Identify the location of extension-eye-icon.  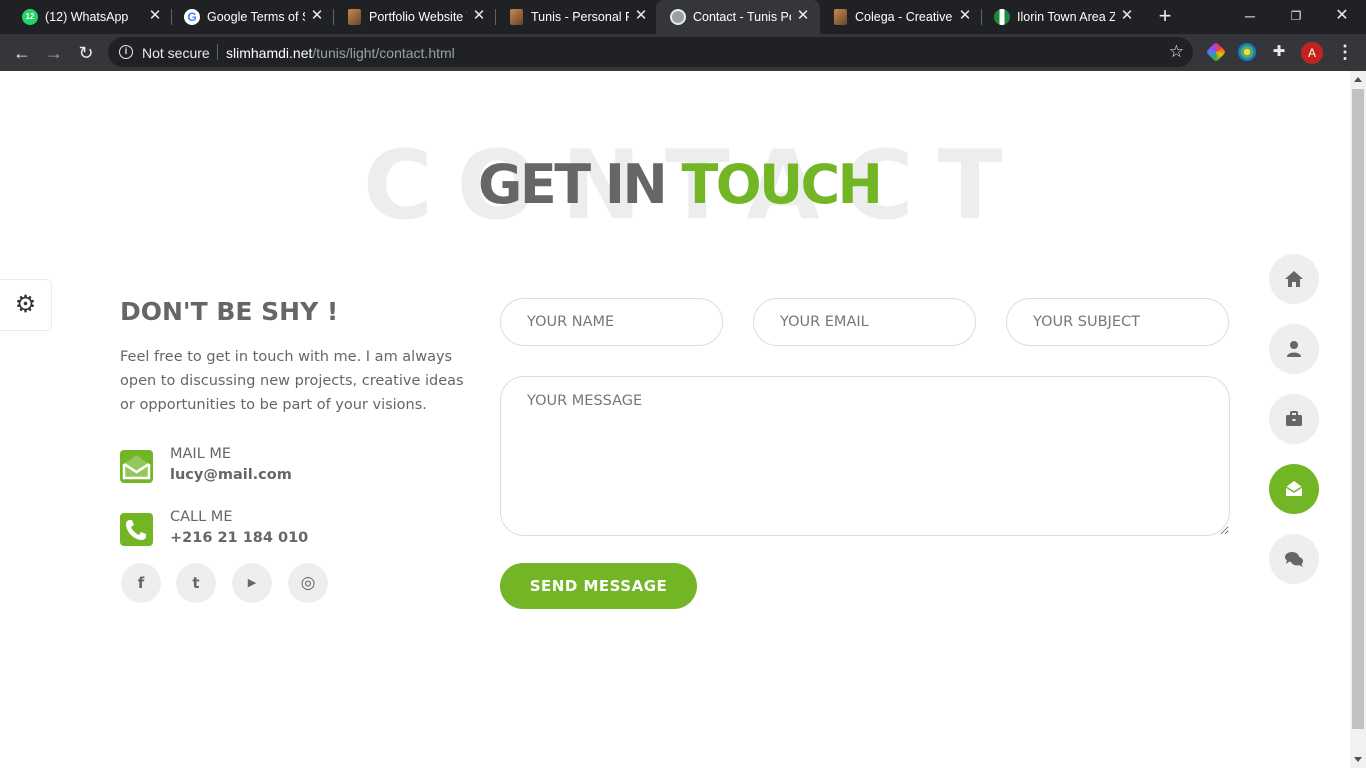
(1247, 52).